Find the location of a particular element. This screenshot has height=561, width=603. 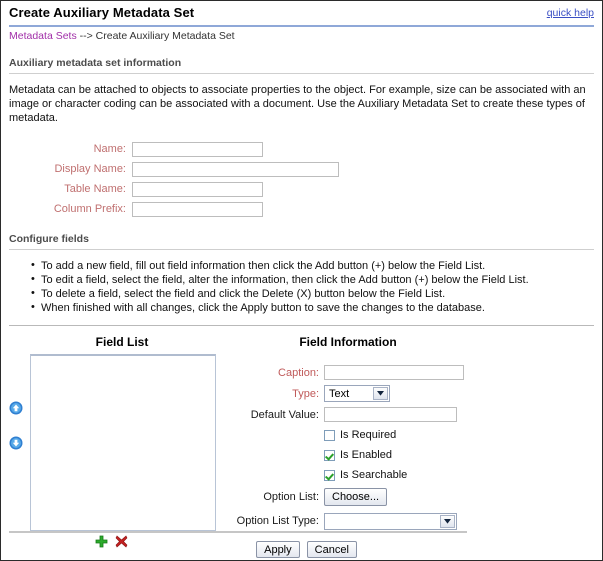

section-auxiliary-info: Auxiliary metadata set information is located at coordinates (301, 65).